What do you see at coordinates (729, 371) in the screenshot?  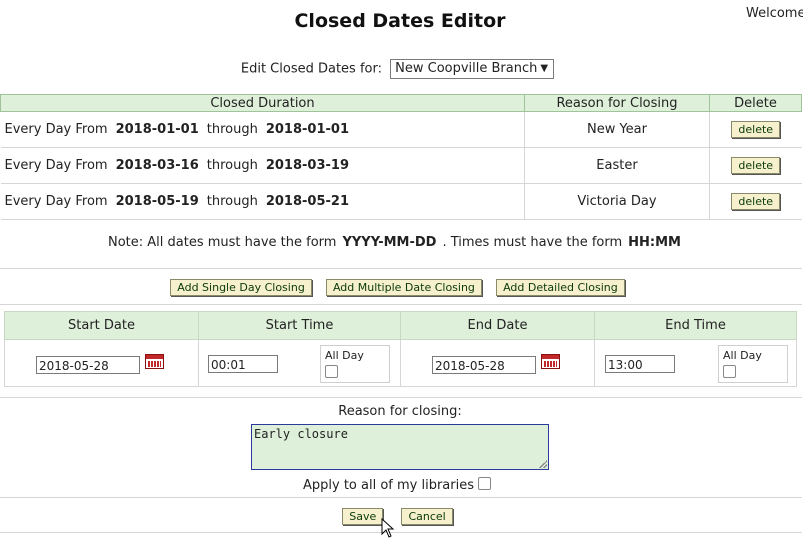 I see `end-all-day-checkbox` at bounding box center [729, 371].